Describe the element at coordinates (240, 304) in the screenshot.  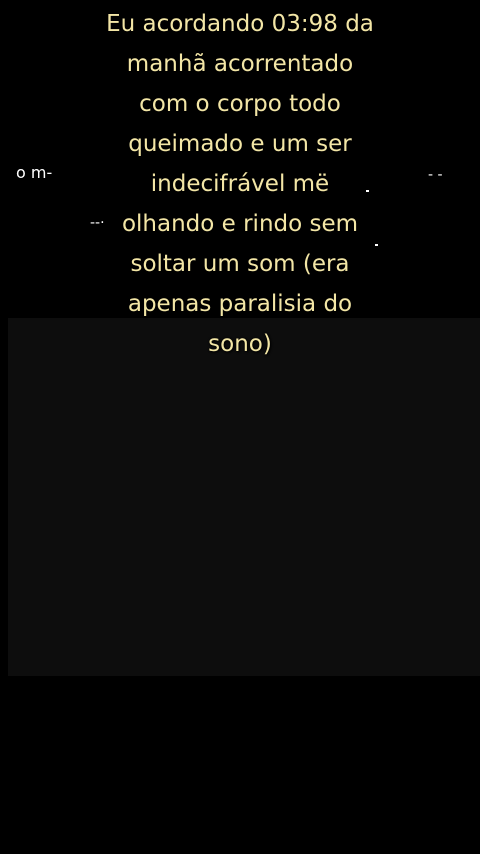
I see `caption-line: apenas paralisia do` at that location.